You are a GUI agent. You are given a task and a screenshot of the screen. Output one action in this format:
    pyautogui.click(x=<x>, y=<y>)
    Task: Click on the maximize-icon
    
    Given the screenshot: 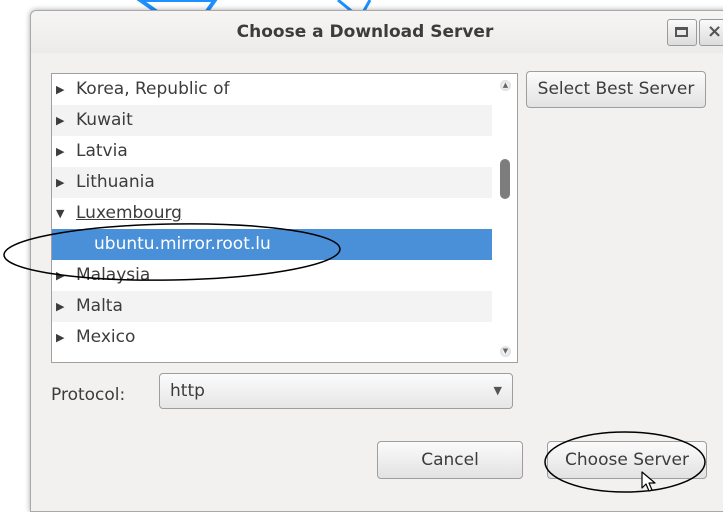 What is the action you would take?
    pyautogui.click(x=681, y=32)
    